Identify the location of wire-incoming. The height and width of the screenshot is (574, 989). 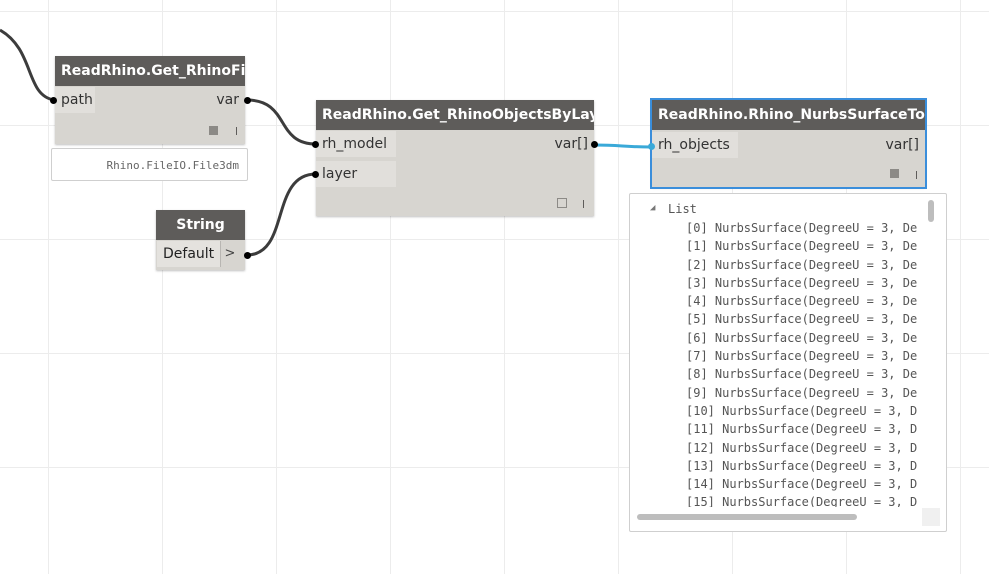
(27, 65).